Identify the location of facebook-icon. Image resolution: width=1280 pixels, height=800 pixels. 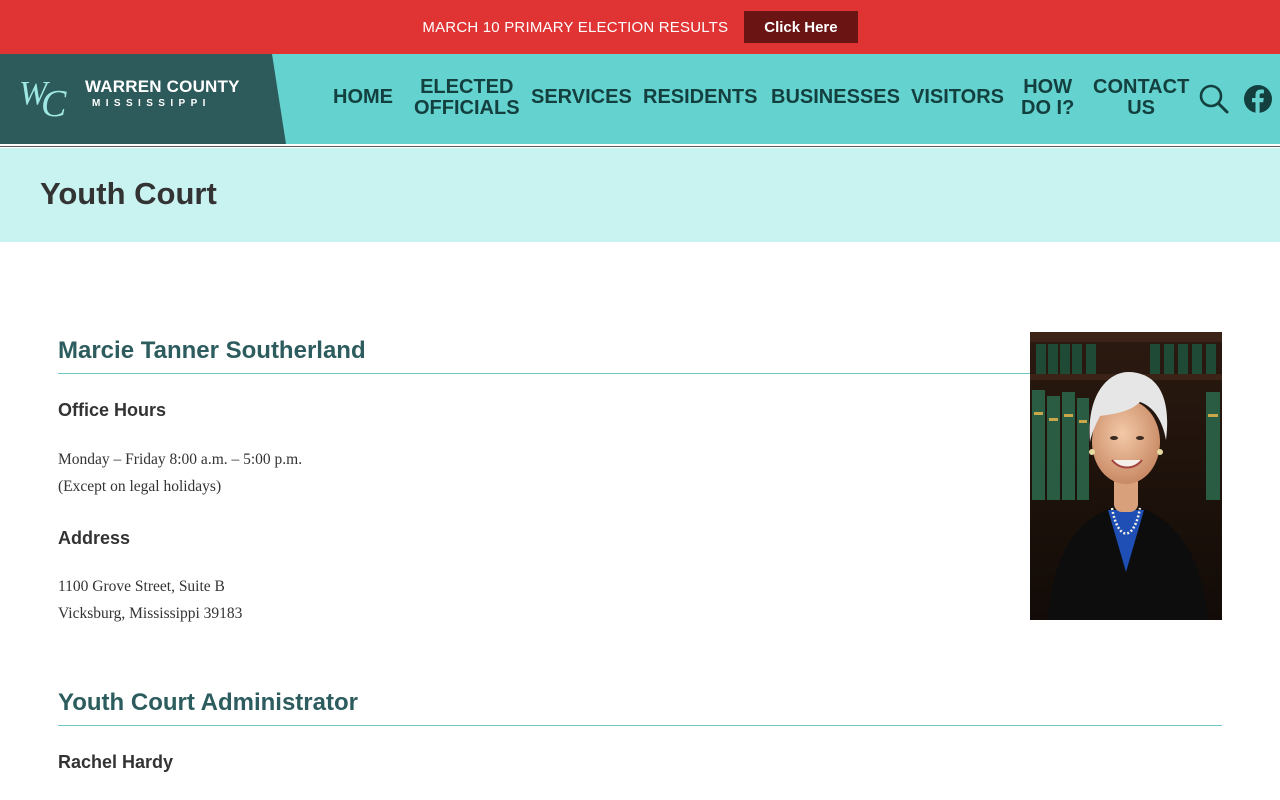
(1258, 101).